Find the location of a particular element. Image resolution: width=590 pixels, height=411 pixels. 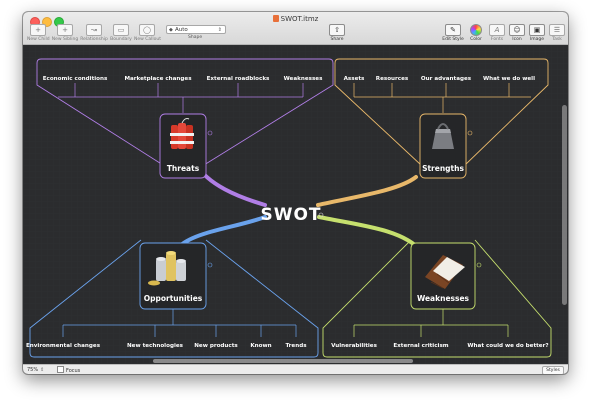

threats-child-4: Weaknesses is located at coordinates (303, 79).